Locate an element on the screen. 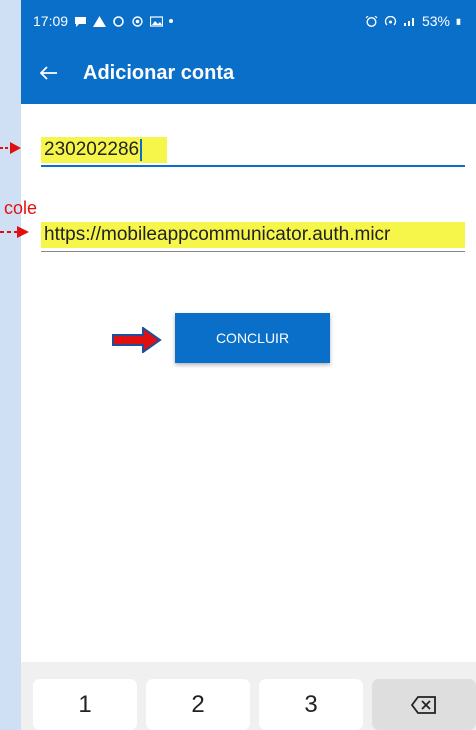 This screenshot has width=476, height=730. key-1: 1 is located at coordinates (85, 704).